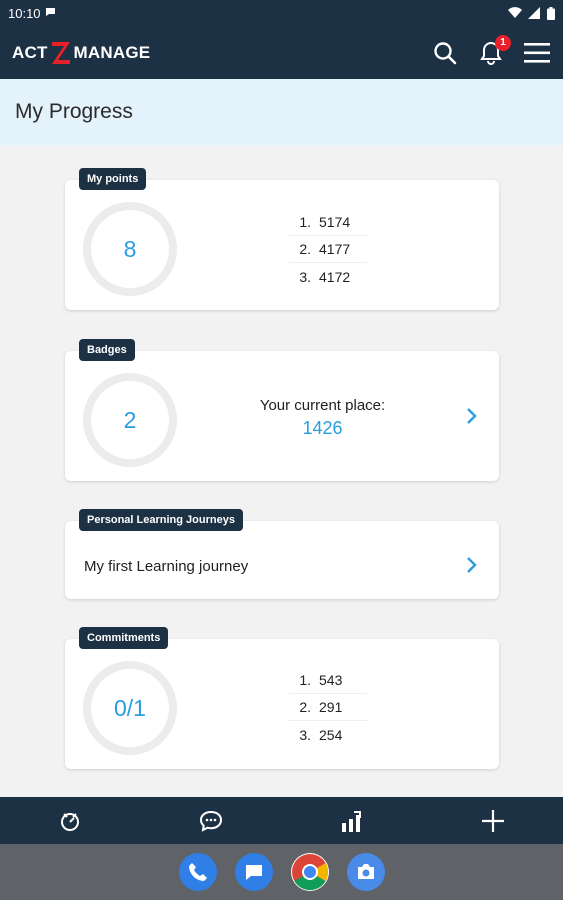  I want to click on camera-app, so click(365, 872).